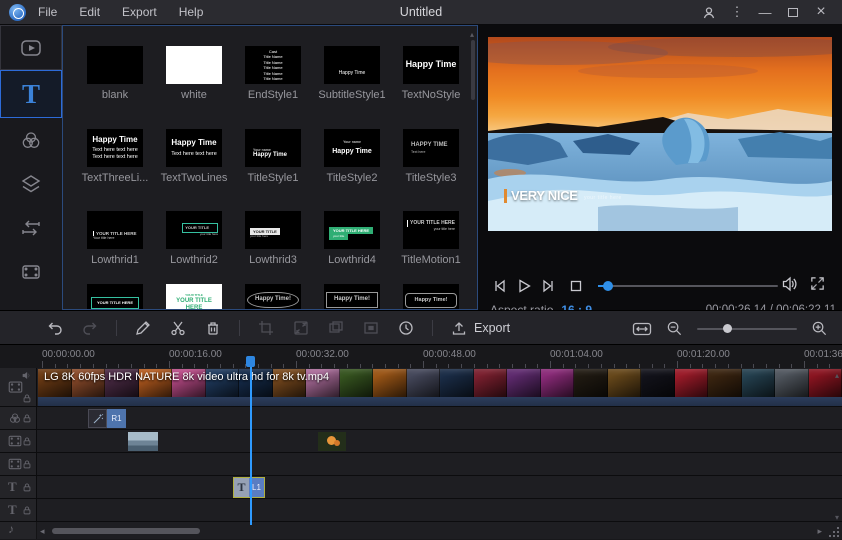 This screenshot has height=540, width=842. I want to click on scroll-down-icon: ▾, so click(837, 517).